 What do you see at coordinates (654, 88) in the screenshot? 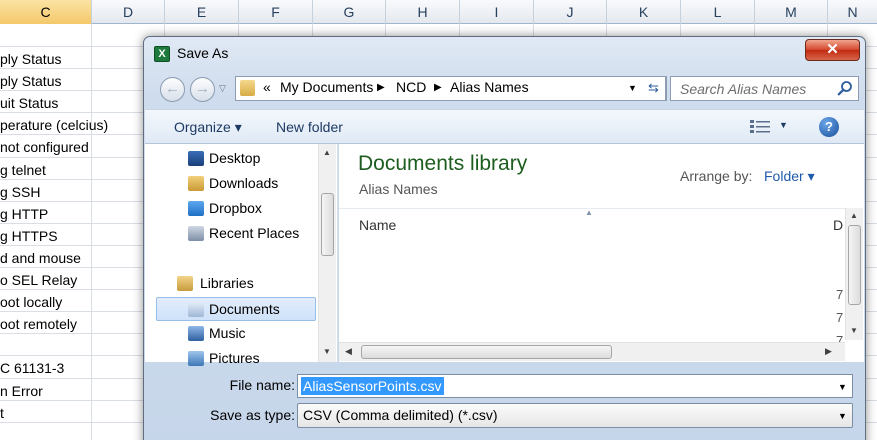
I see `refresh-button: ⇆` at bounding box center [654, 88].